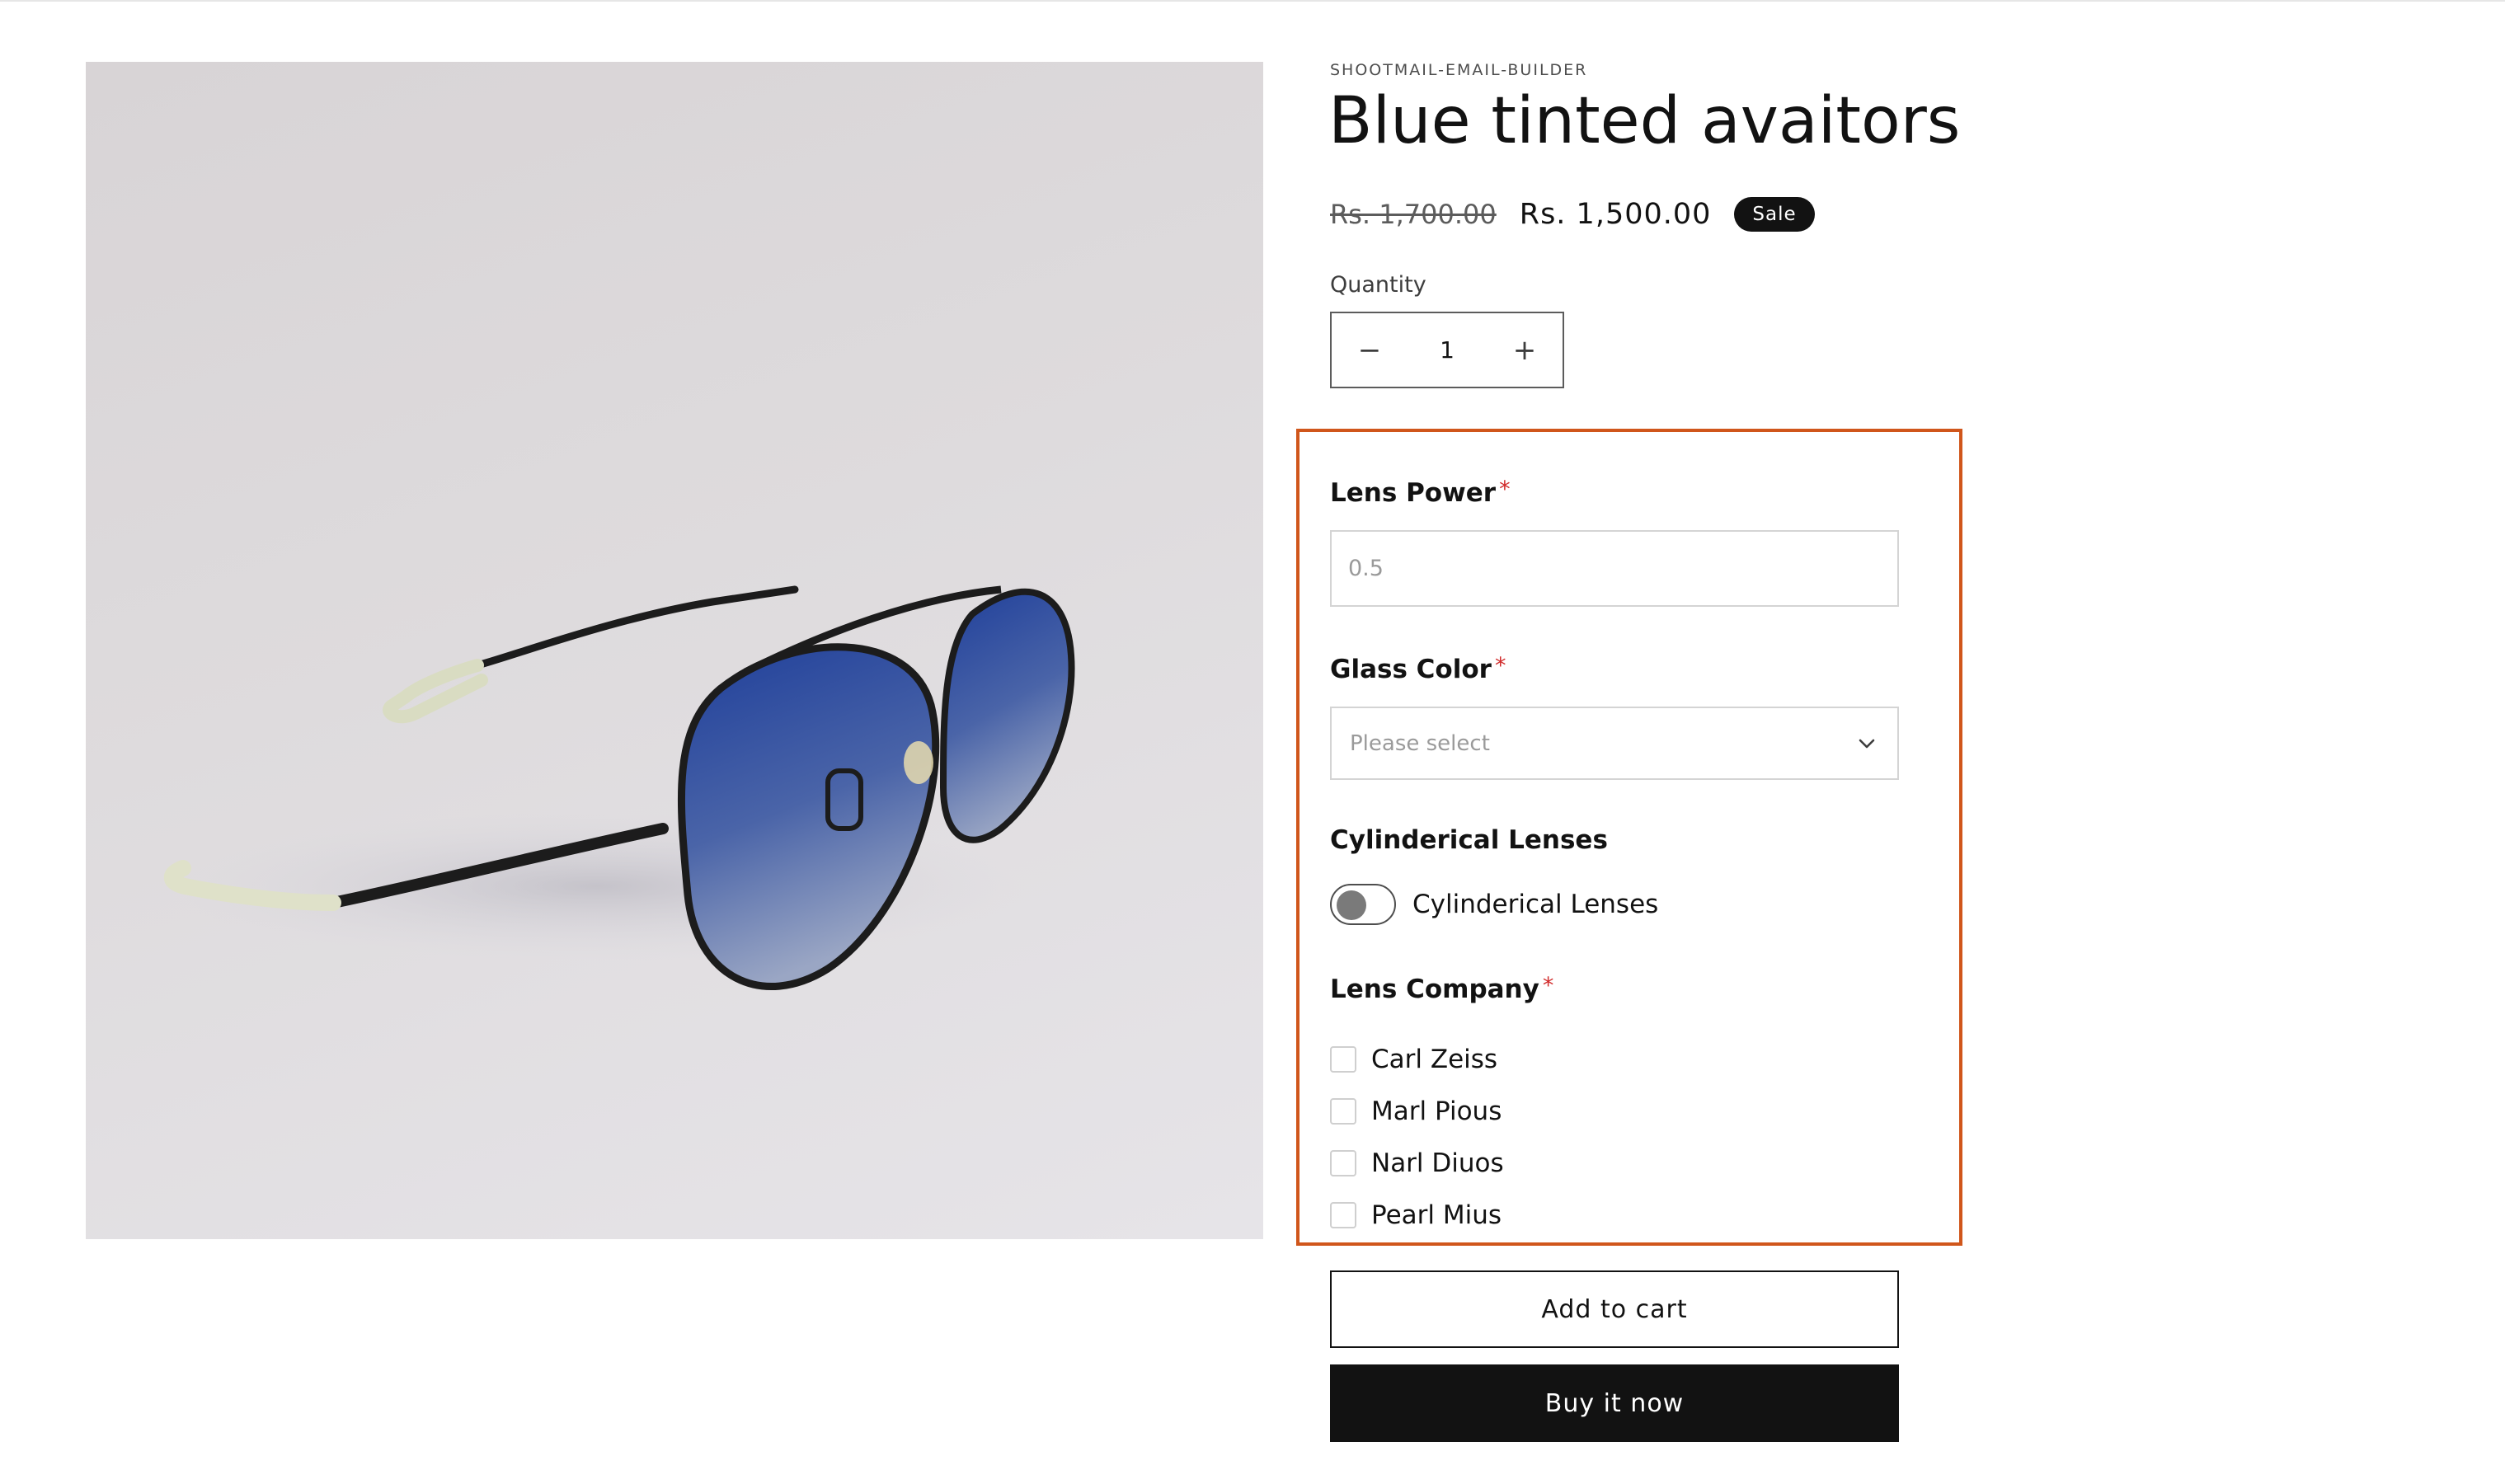 This screenshot has height=1484, width=2505. I want to click on lens-company-option-label: Narl Diuos, so click(1437, 1163).